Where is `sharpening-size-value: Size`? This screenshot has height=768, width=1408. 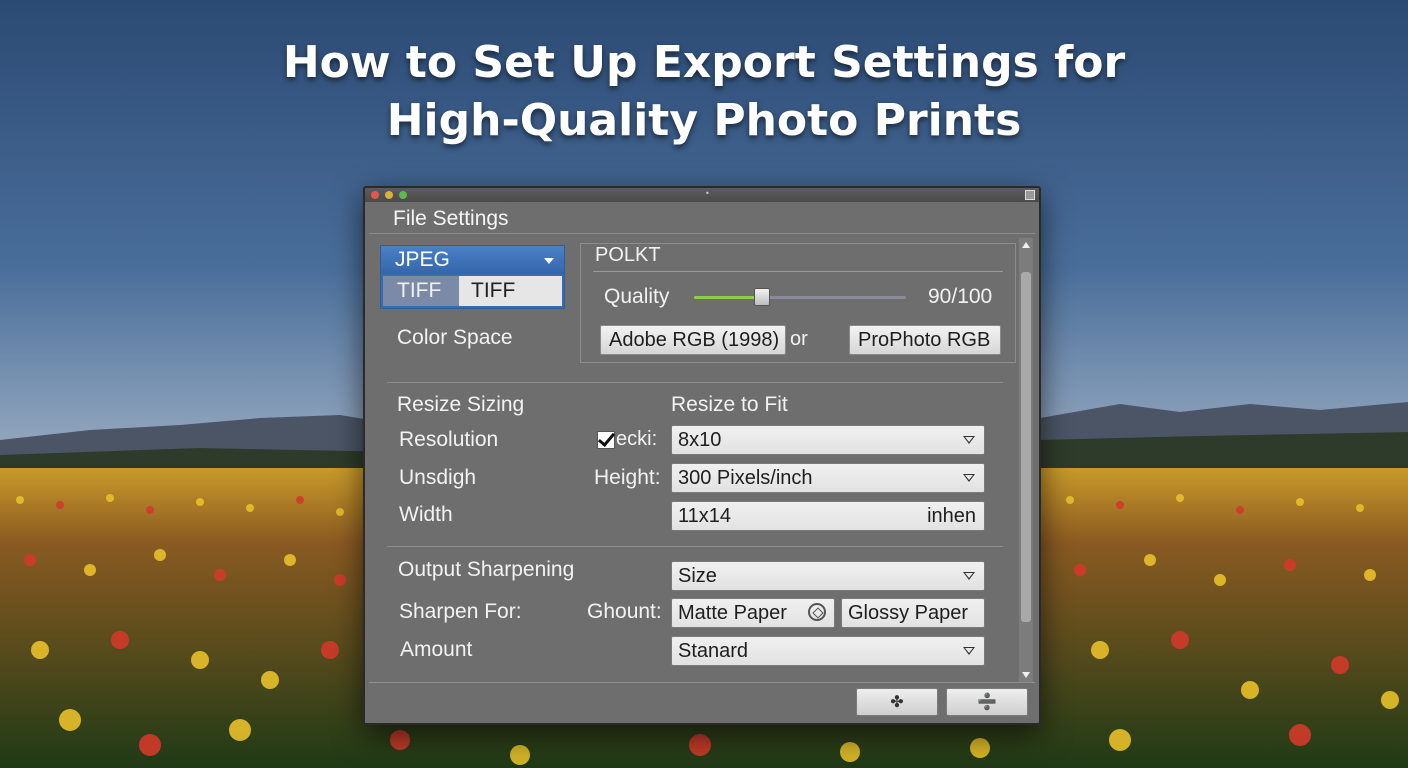 sharpening-size-value: Size is located at coordinates (697, 576).